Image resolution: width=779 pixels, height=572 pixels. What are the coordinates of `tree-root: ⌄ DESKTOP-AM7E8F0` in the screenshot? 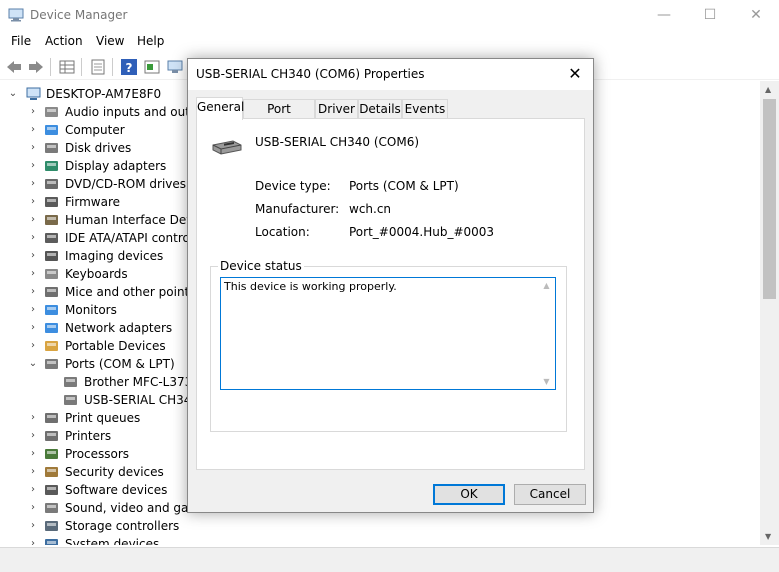 It's located at (95, 94).